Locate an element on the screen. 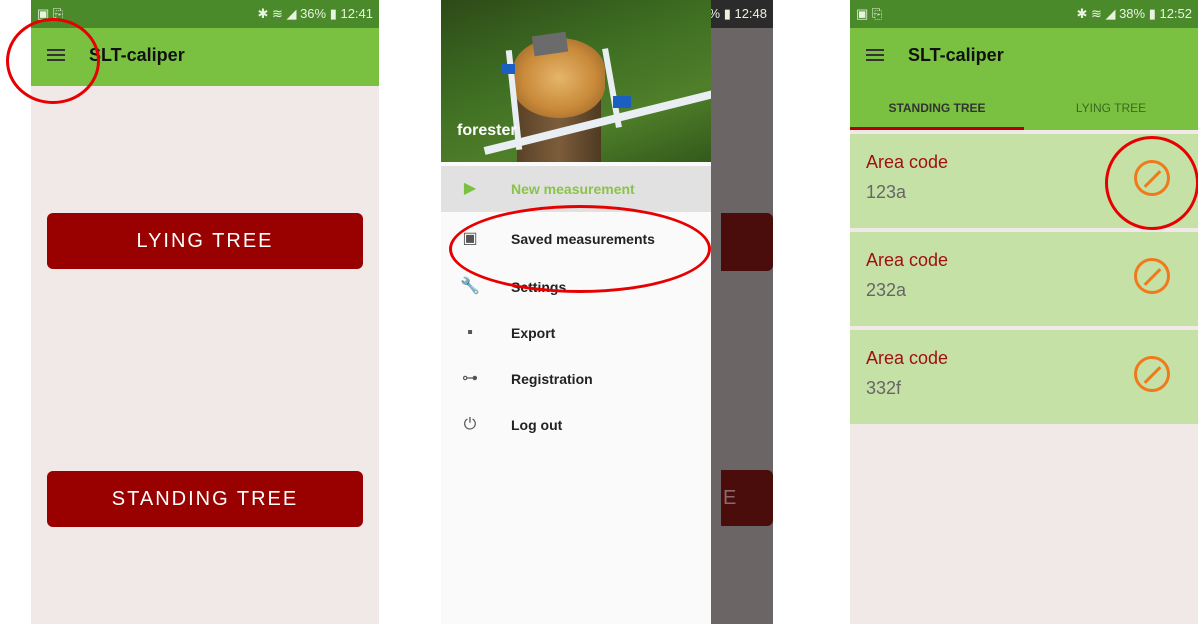  menu-item-log-out: ⏻ Log out is located at coordinates (576, 425).